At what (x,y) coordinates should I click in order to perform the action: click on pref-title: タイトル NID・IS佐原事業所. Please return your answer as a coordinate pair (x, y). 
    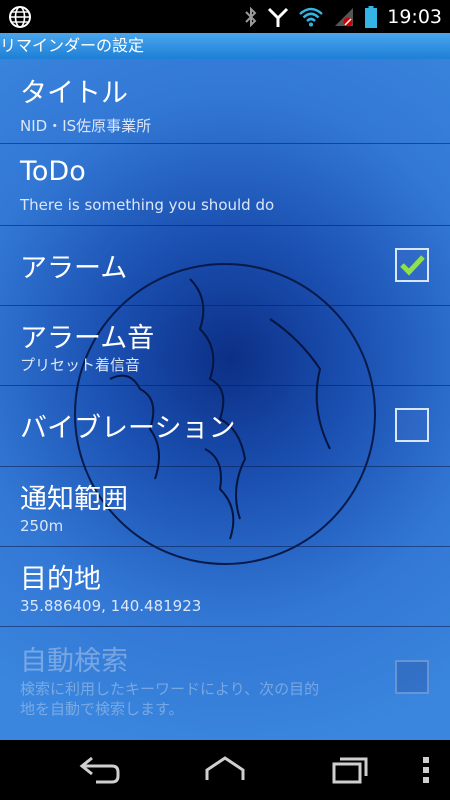
    Looking at the image, I should click on (225, 101).